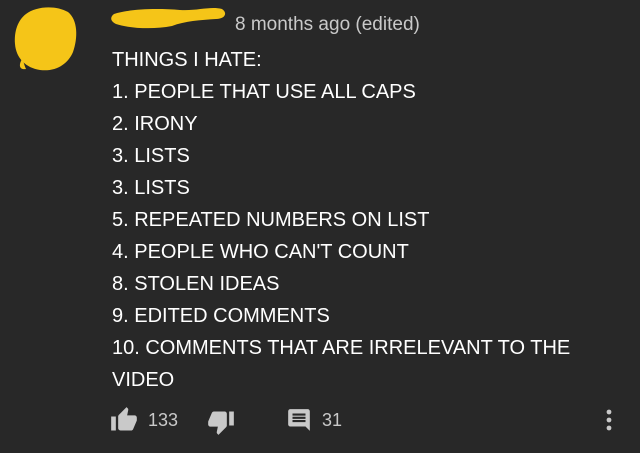 This screenshot has height=453, width=640. What do you see at coordinates (271, 220) in the screenshot?
I see `comment-line: 5. REPEATED NUMBERS ON LIST` at bounding box center [271, 220].